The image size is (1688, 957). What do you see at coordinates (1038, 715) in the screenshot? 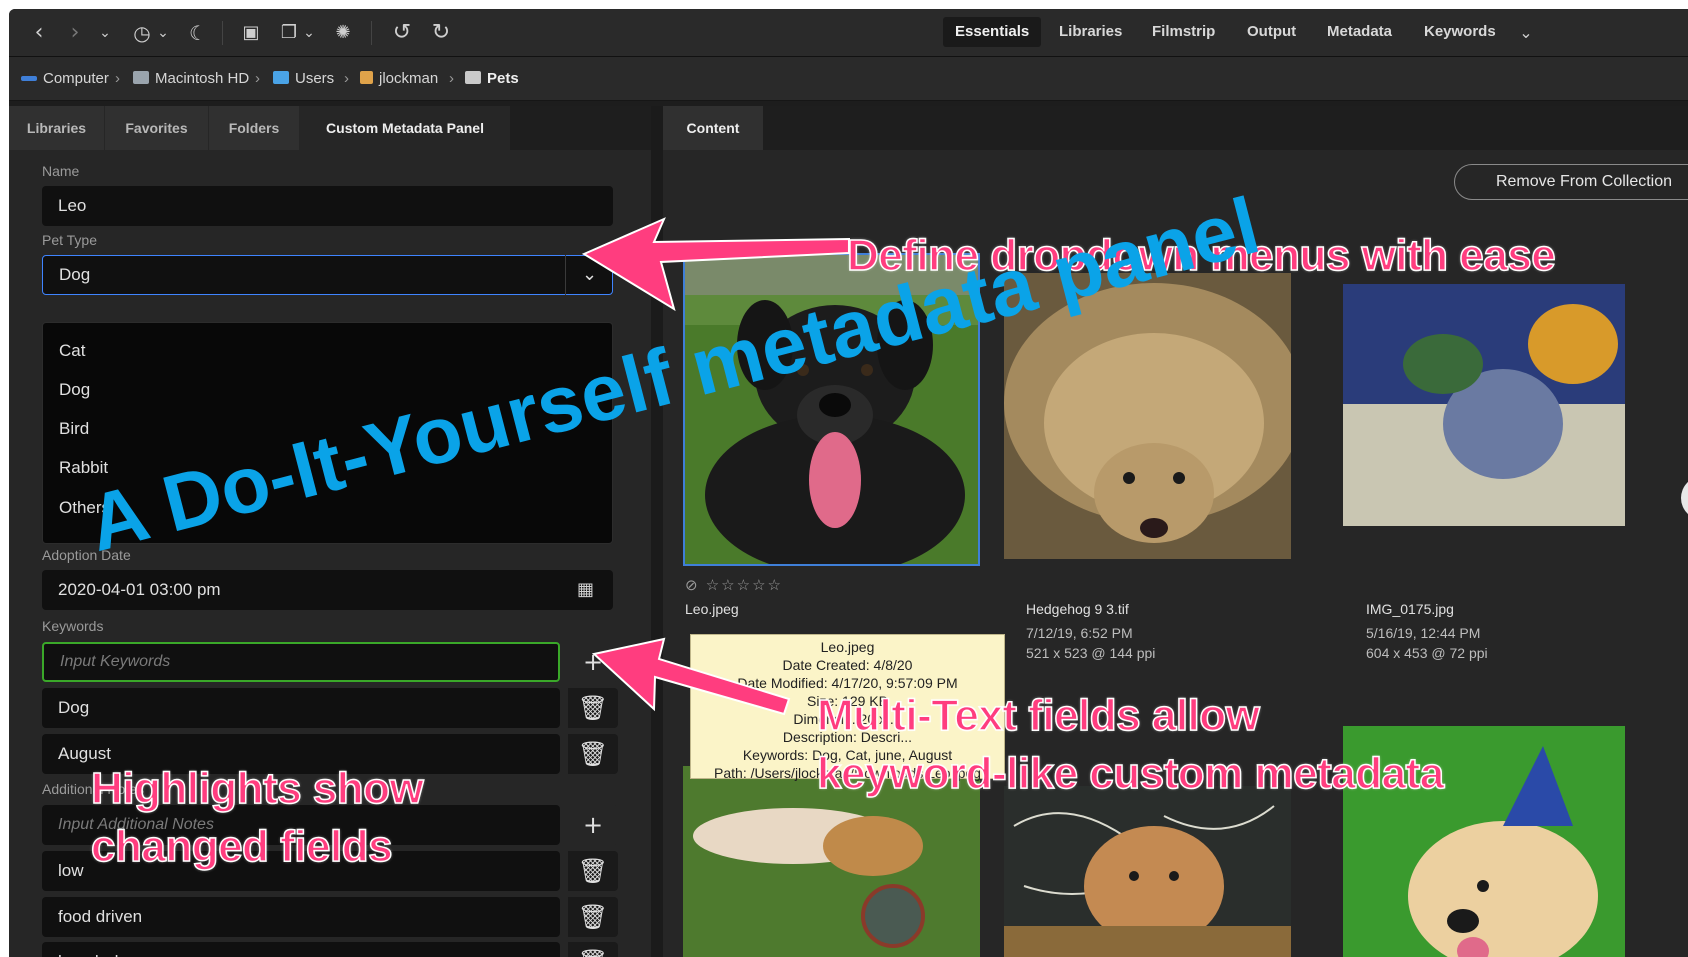
I see `annotation-multitext-1: Multi-Text fields allow` at bounding box center [1038, 715].